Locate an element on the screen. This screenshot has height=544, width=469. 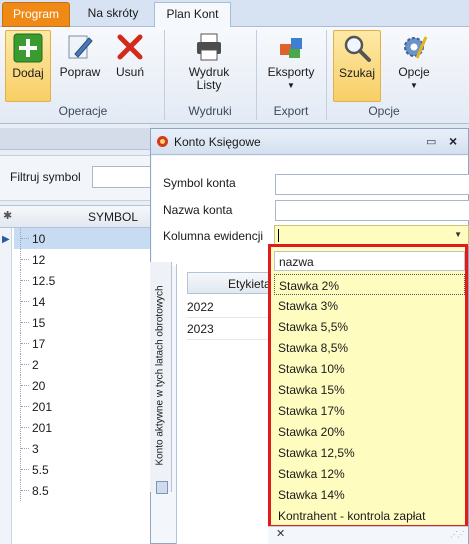
search-icon is located at coordinates (357, 48).